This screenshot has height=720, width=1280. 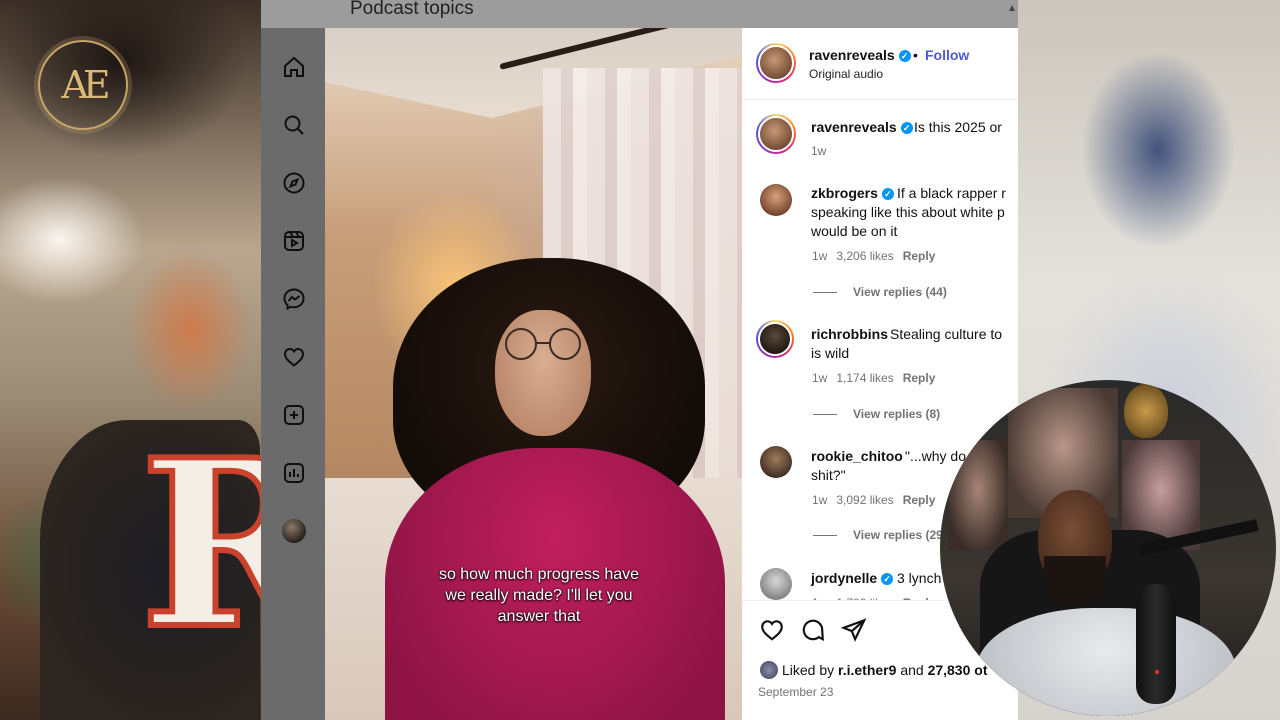 What do you see at coordinates (294, 473) in the screenshot?
I see `insights-icon` at bounding box center [294, 473].